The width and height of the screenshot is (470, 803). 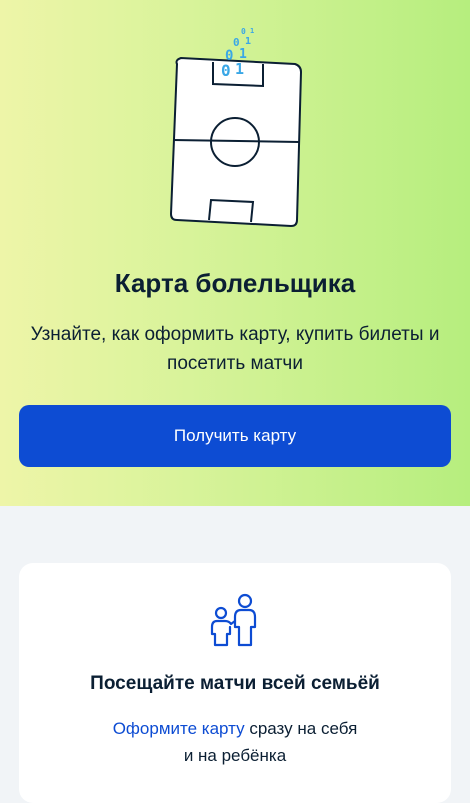 I want to click on get-card-button: Получить карту, so click(x=235, y=436).